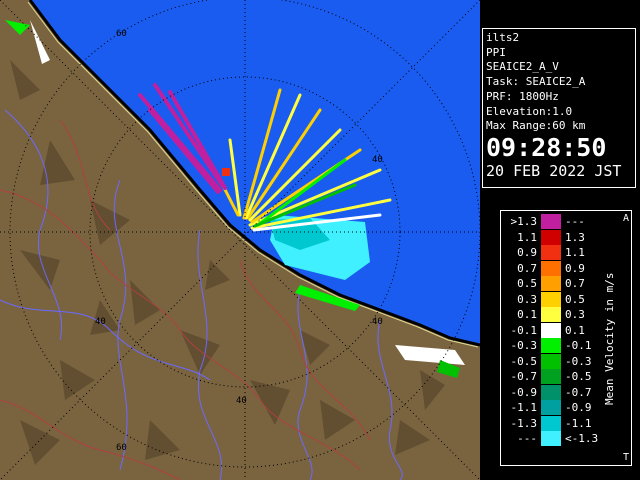 This screenshot has height=480, width=640. I want to click on legend-lower-value: 0.7, so click(527, 268).